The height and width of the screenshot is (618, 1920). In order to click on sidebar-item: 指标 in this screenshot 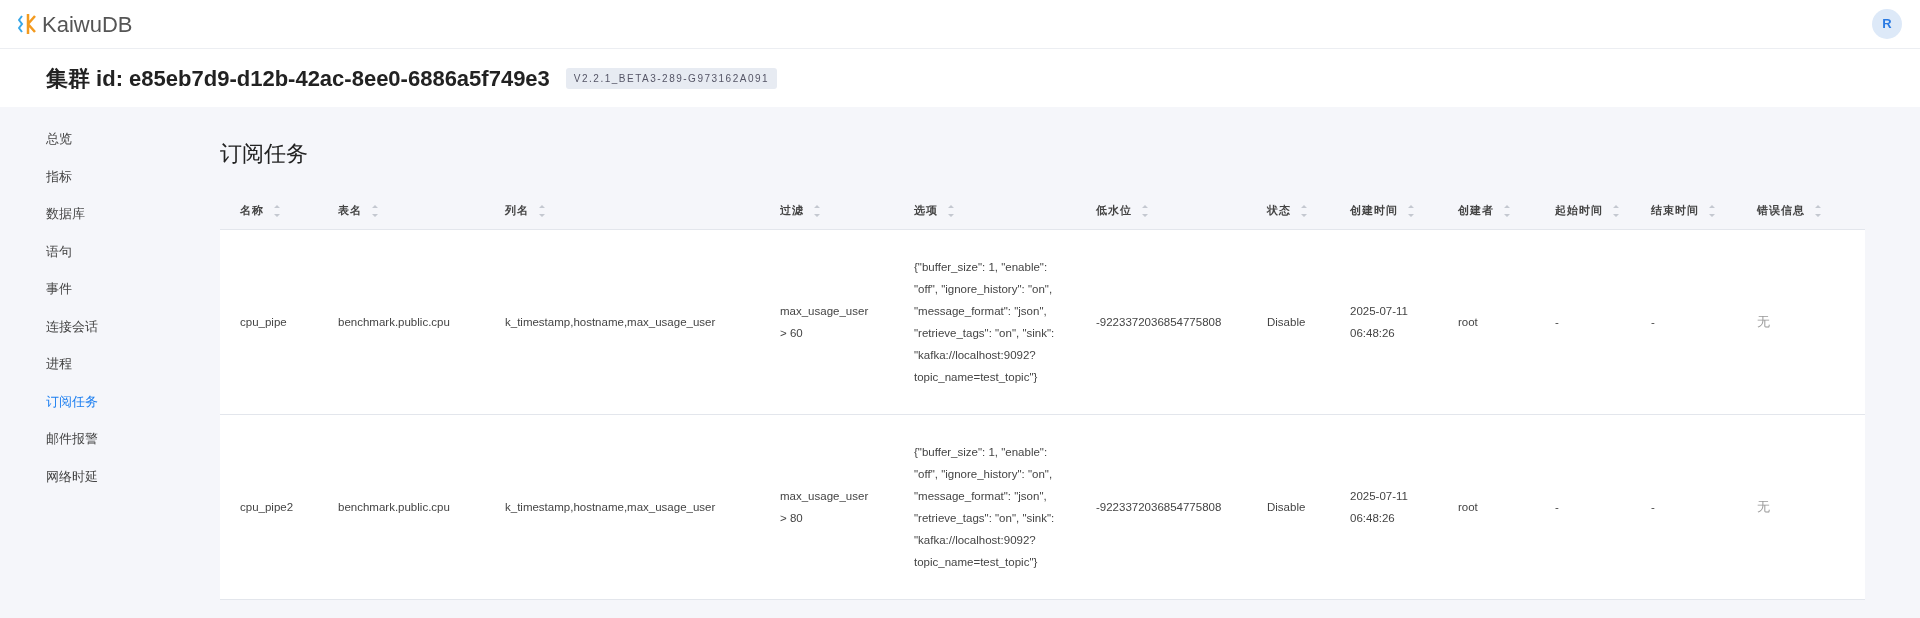, I will do `click(133, 185)`.